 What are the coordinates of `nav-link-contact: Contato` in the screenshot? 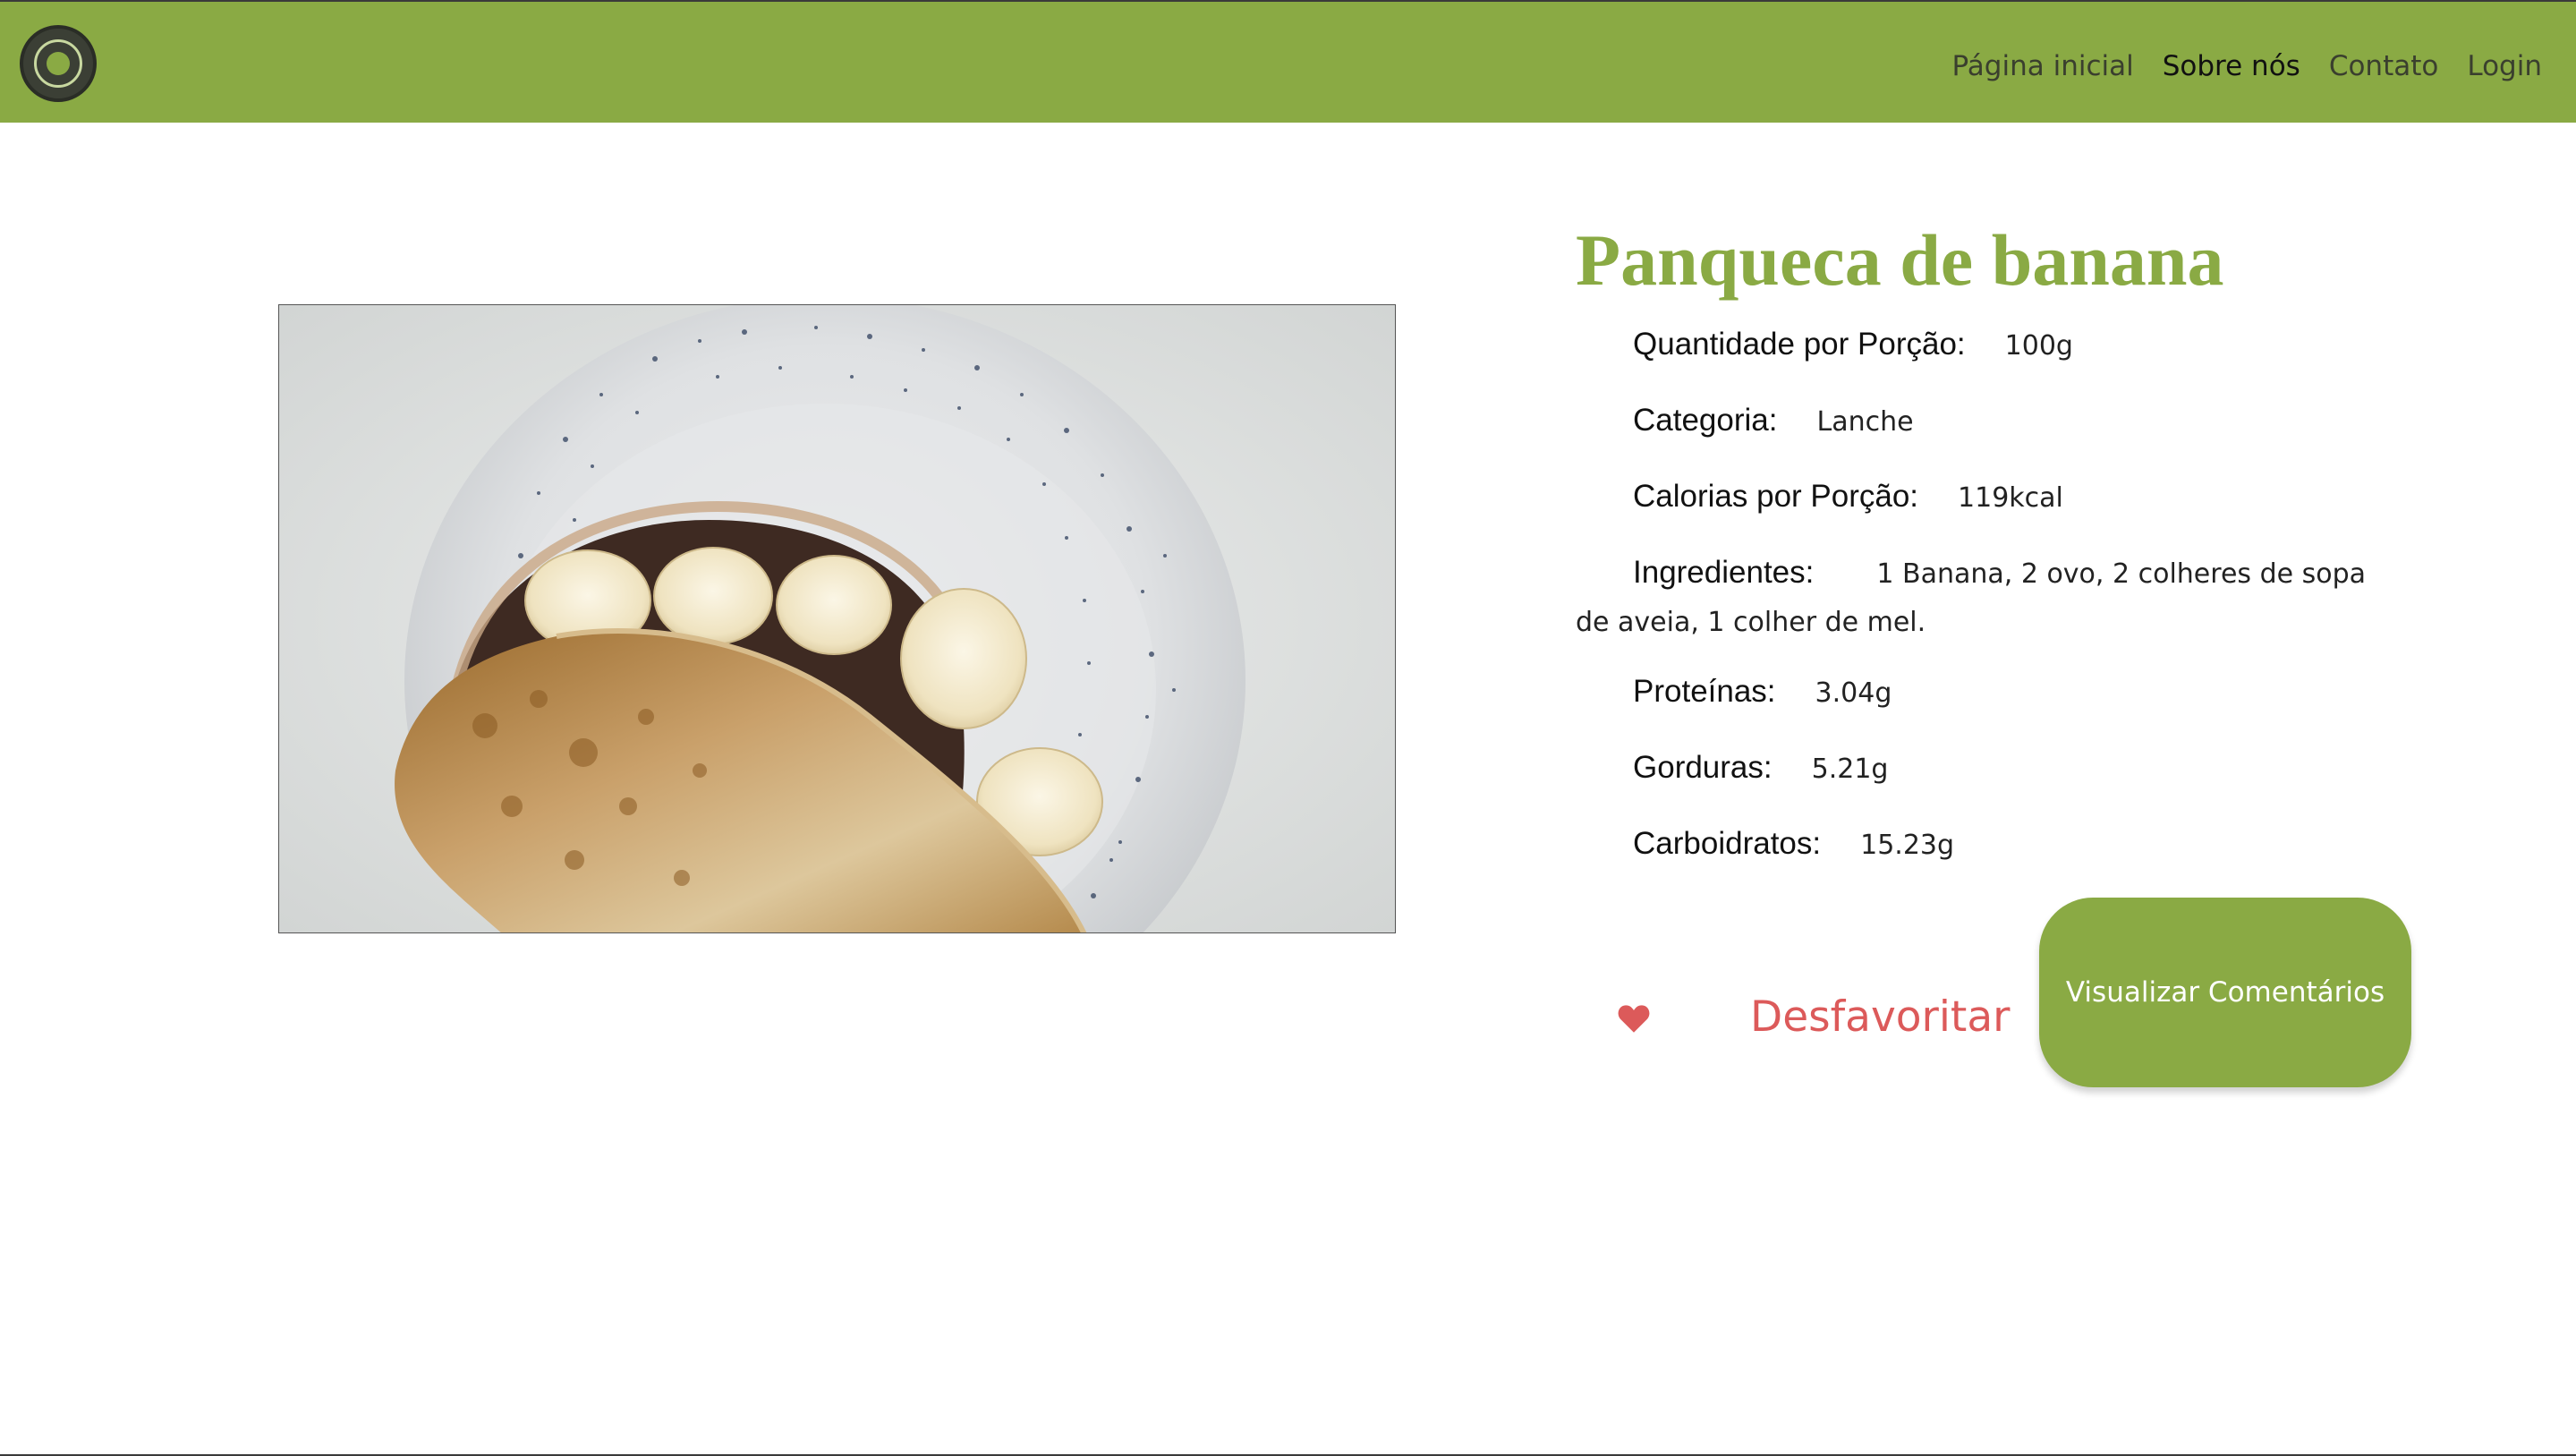 It's located at (2384, 66).